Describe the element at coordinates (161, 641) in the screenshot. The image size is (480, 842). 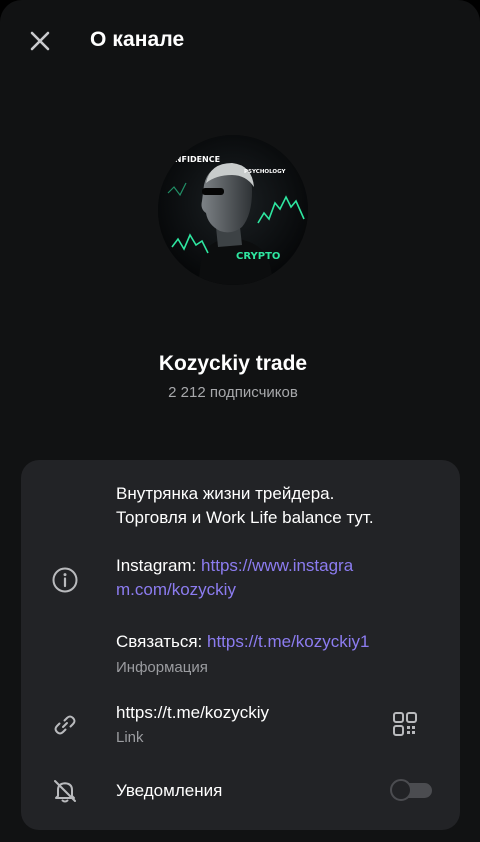
I see `contact-label: Связаться:` at that location.